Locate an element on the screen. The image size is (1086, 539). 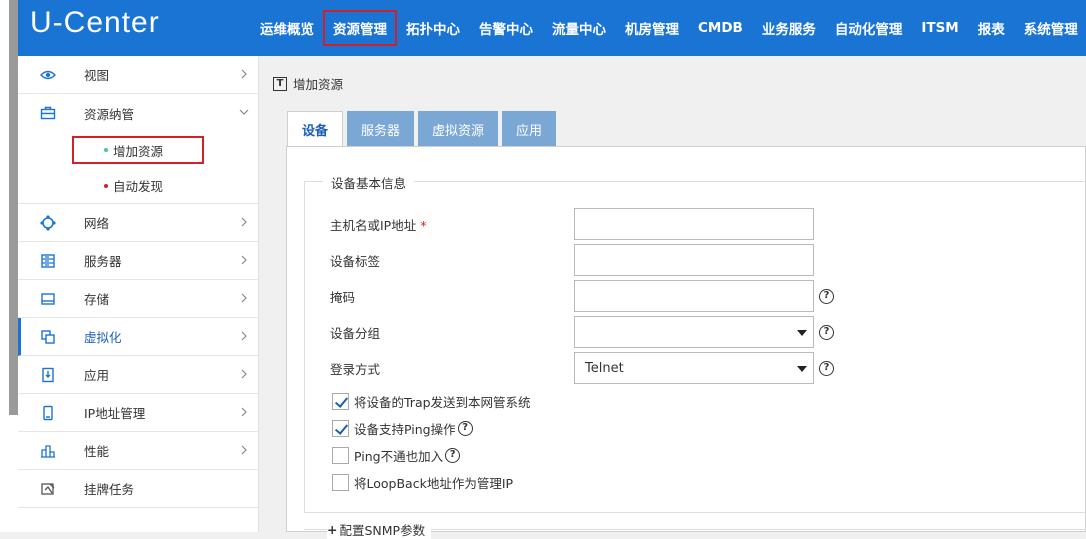
field-label-tag: 设备标签 is located at coordinates (355, 261).